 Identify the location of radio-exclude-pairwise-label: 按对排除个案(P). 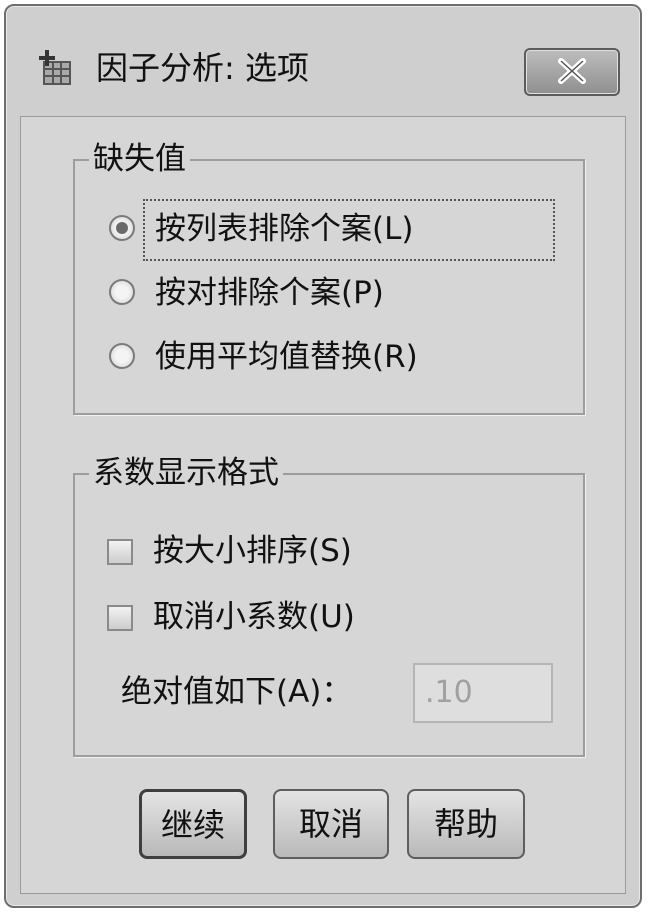
(269, 293).